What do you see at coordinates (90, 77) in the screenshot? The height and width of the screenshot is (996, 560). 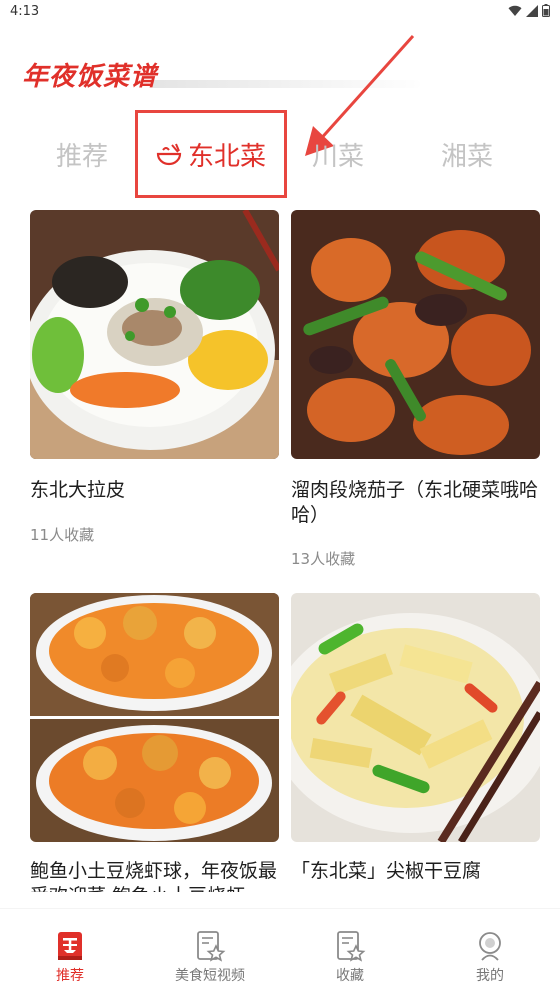 I see `app-title: 年夜饭菜谱` at bounding box center [90, 77].